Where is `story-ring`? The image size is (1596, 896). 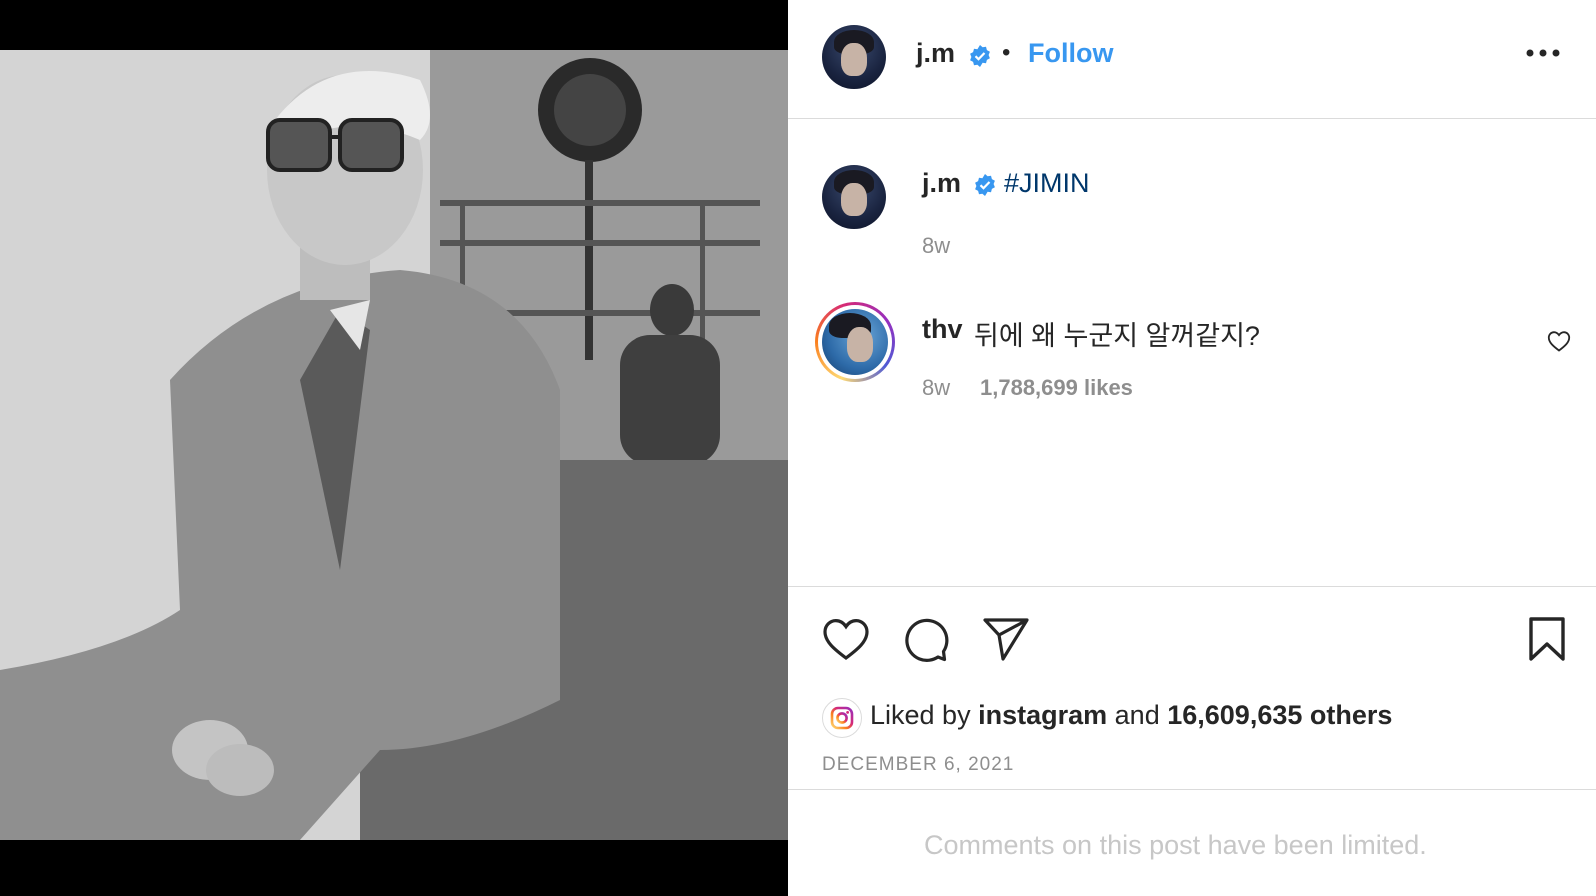
story-ring is located at coordinates (855, 342).